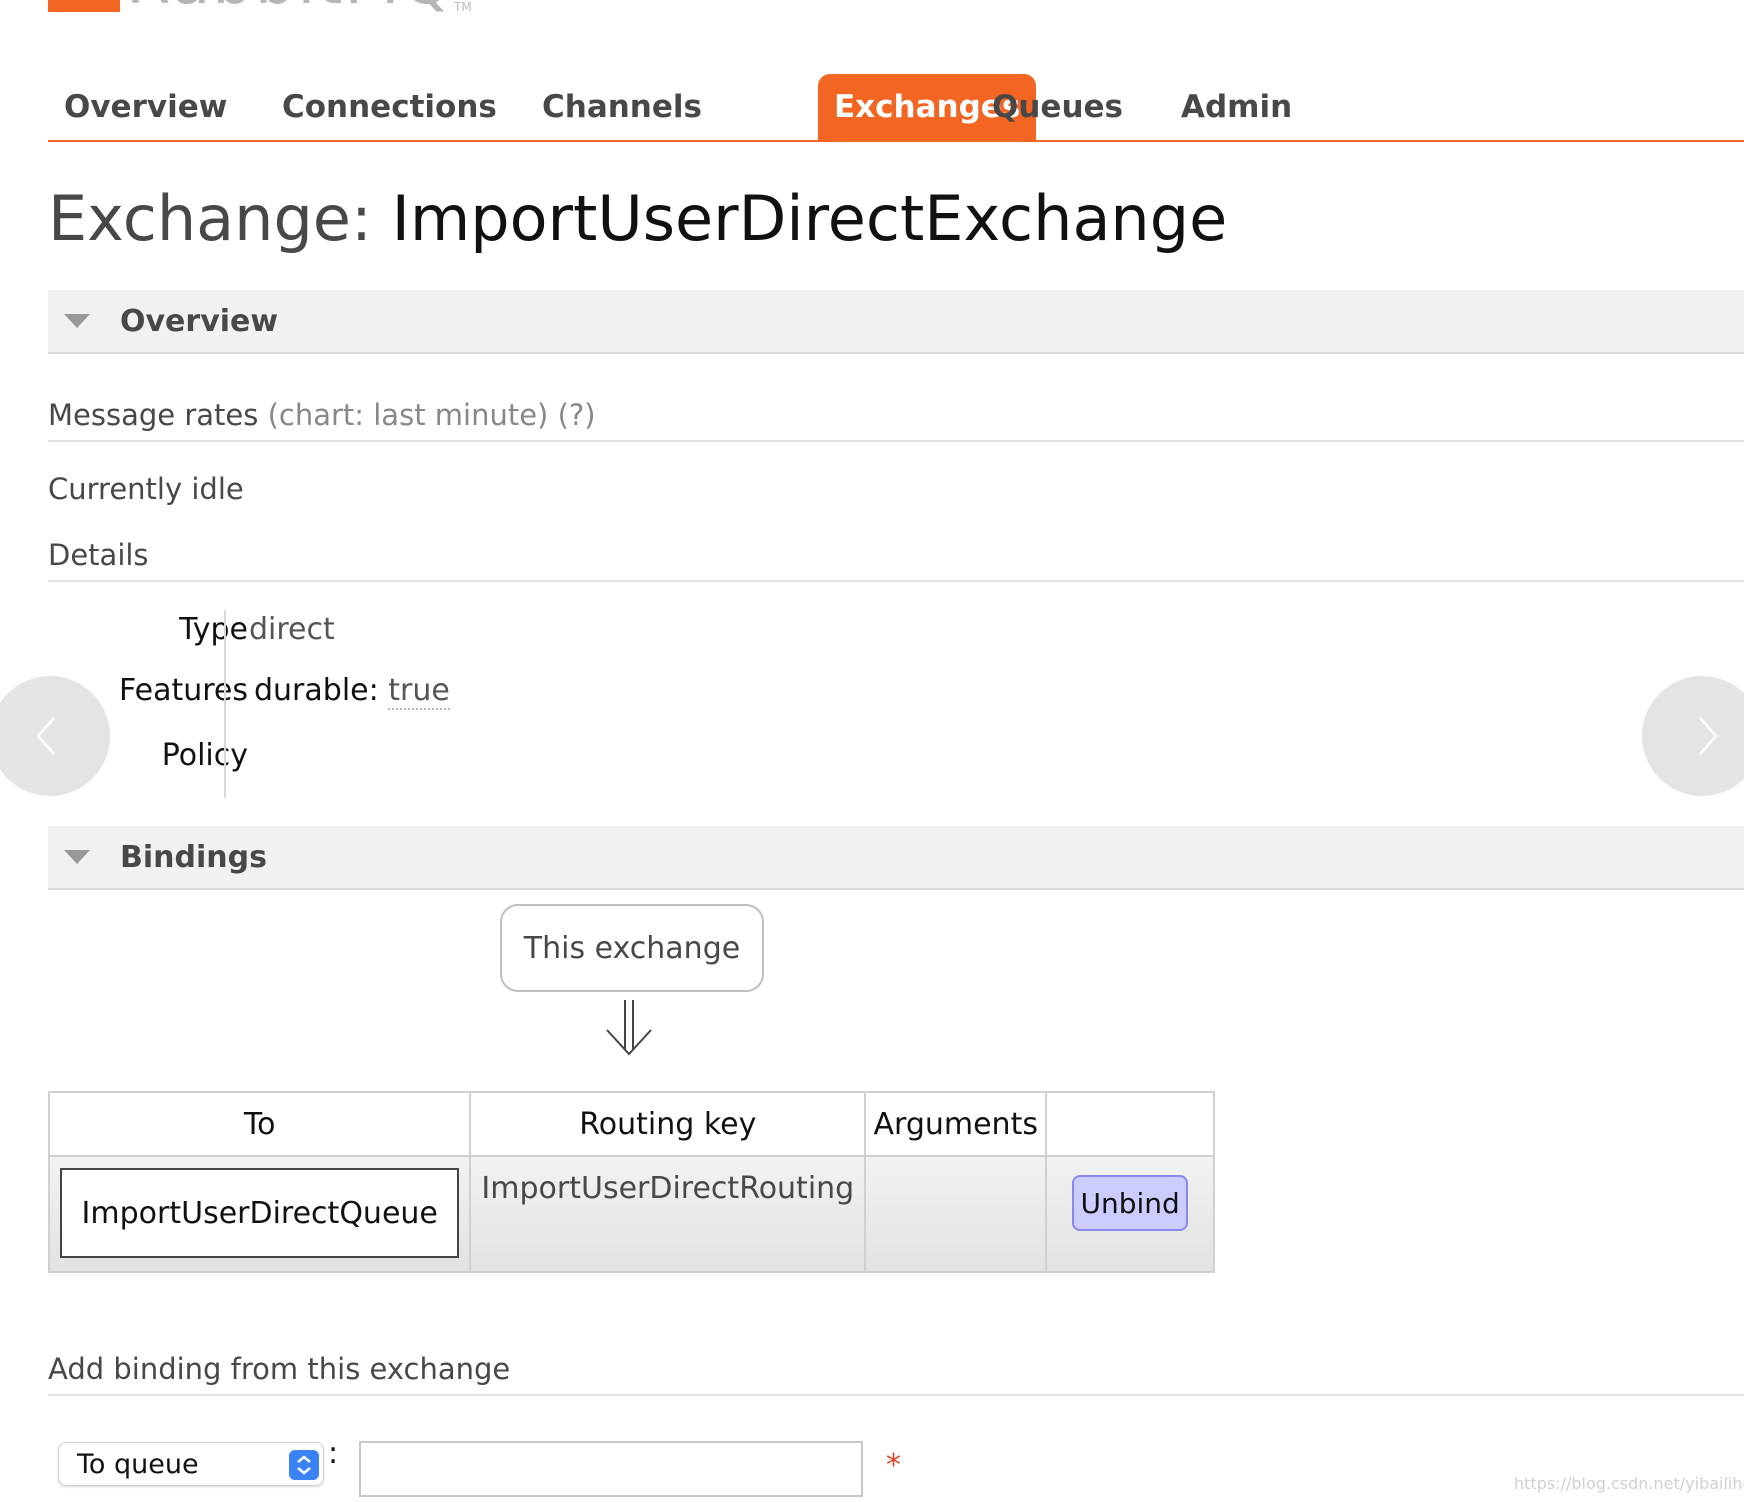 The height and width of the screenshot is (1502, 1744). Describe the element at coordinates (1629, 1483) in the screenshot. I see `watermark: https://blog.csdn.net/yibailiheng` at that location.